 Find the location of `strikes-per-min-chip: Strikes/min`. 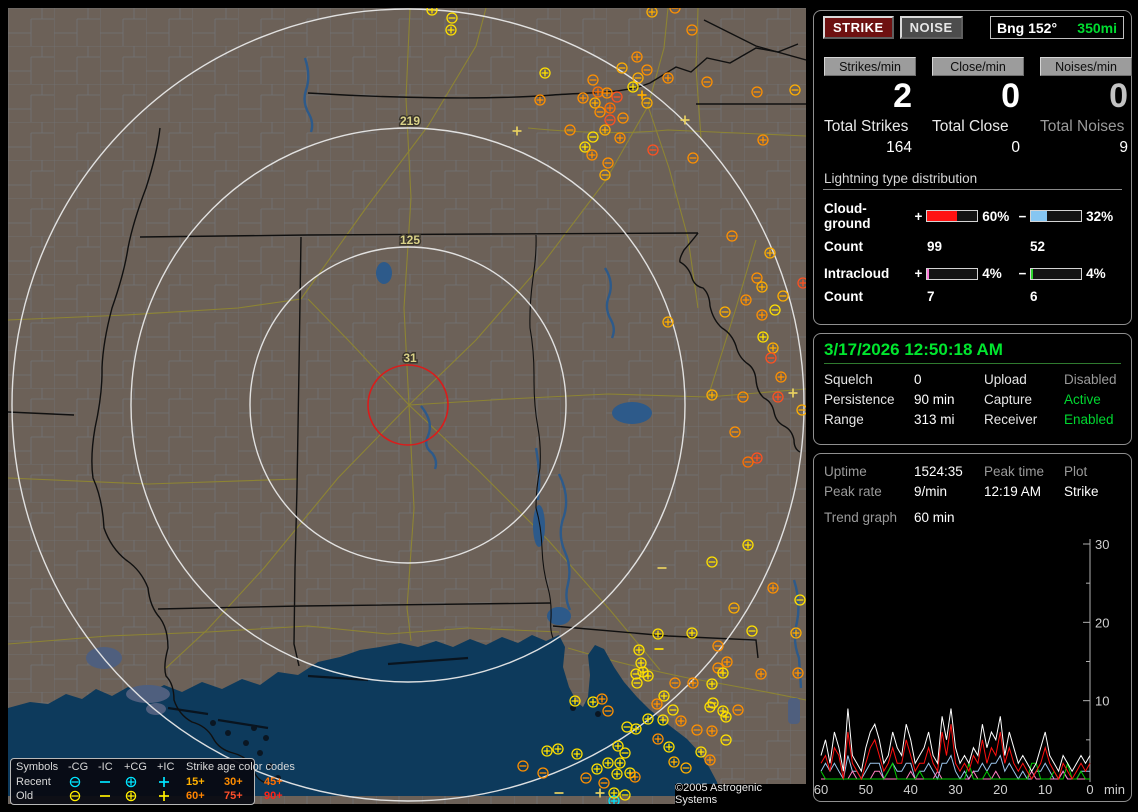

strikes-per-min-chip: Strikes/min is located at coordinates (870, 66).